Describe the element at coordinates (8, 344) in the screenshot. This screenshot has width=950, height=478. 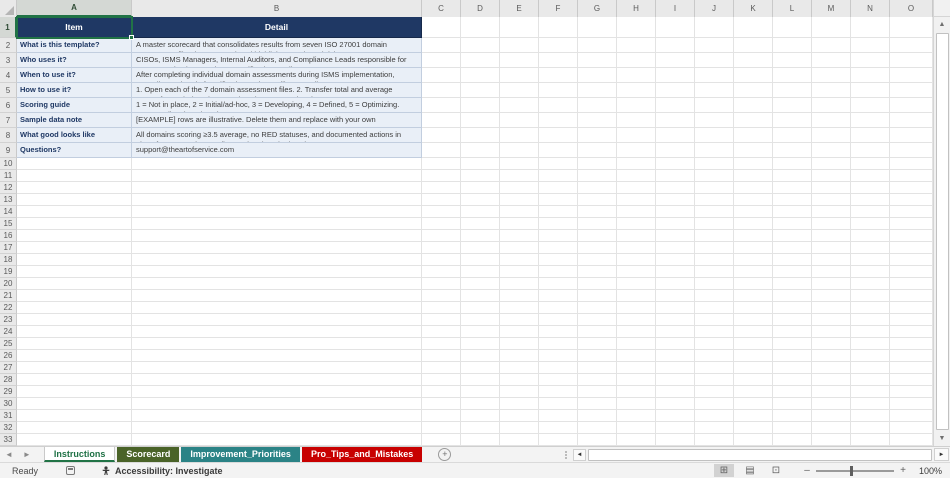
I see `row-header-25: 25` at that location.